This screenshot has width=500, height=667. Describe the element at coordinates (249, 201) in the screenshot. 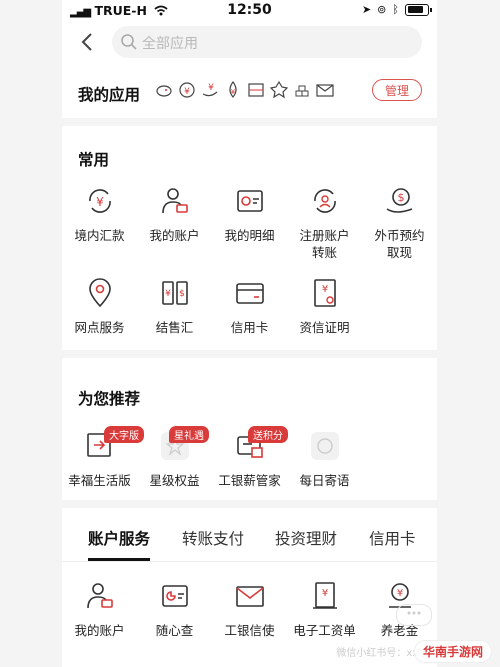

I see `details-chart-icon` at that location.